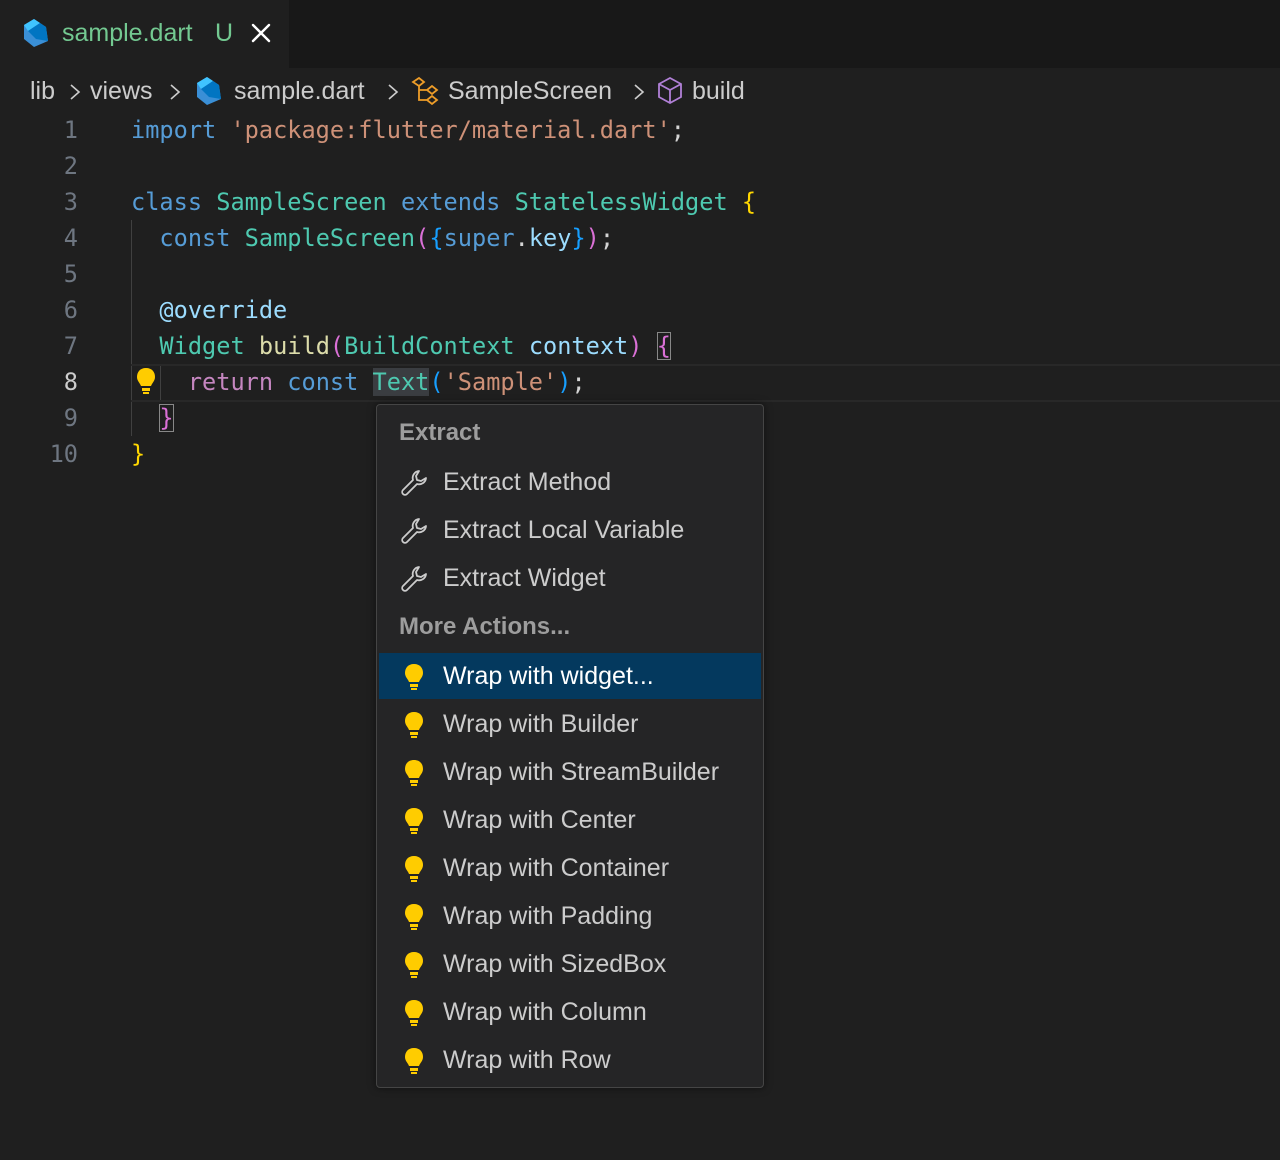 The image size is (1280, 1160). Describe the element at coordinates (167, 202) in the screenshot. I see `code-token: class` at that location.